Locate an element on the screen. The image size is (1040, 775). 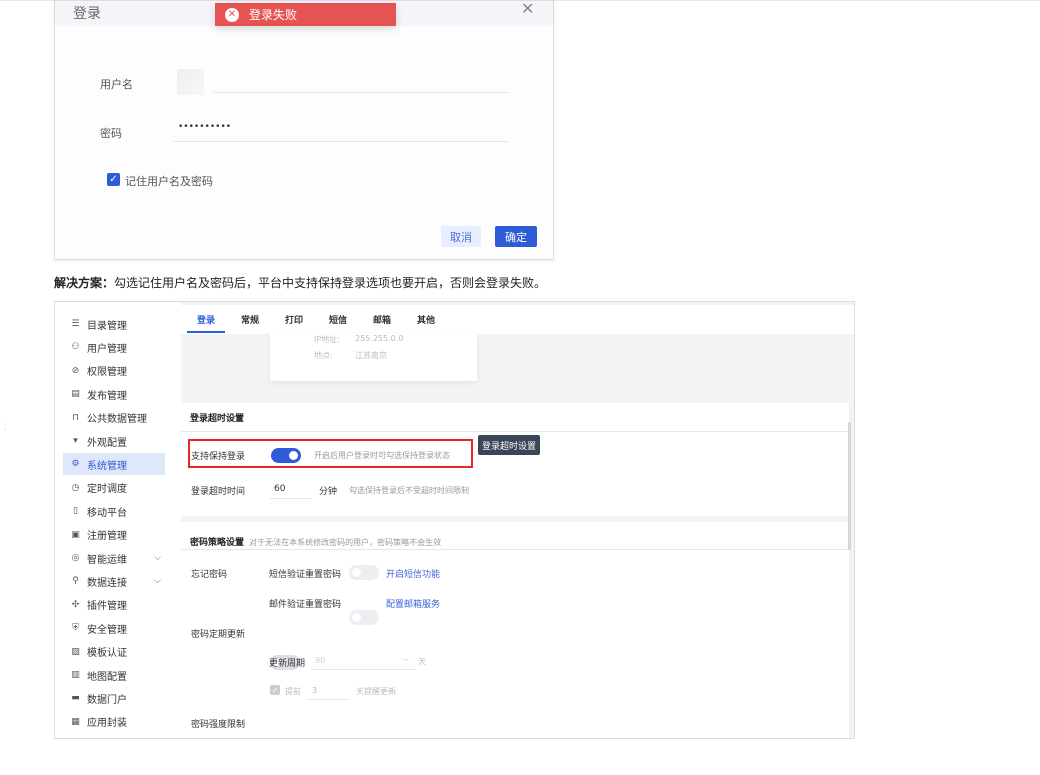
enable-sms-link: 开启短信功能 is located at coordinates (413, 573).